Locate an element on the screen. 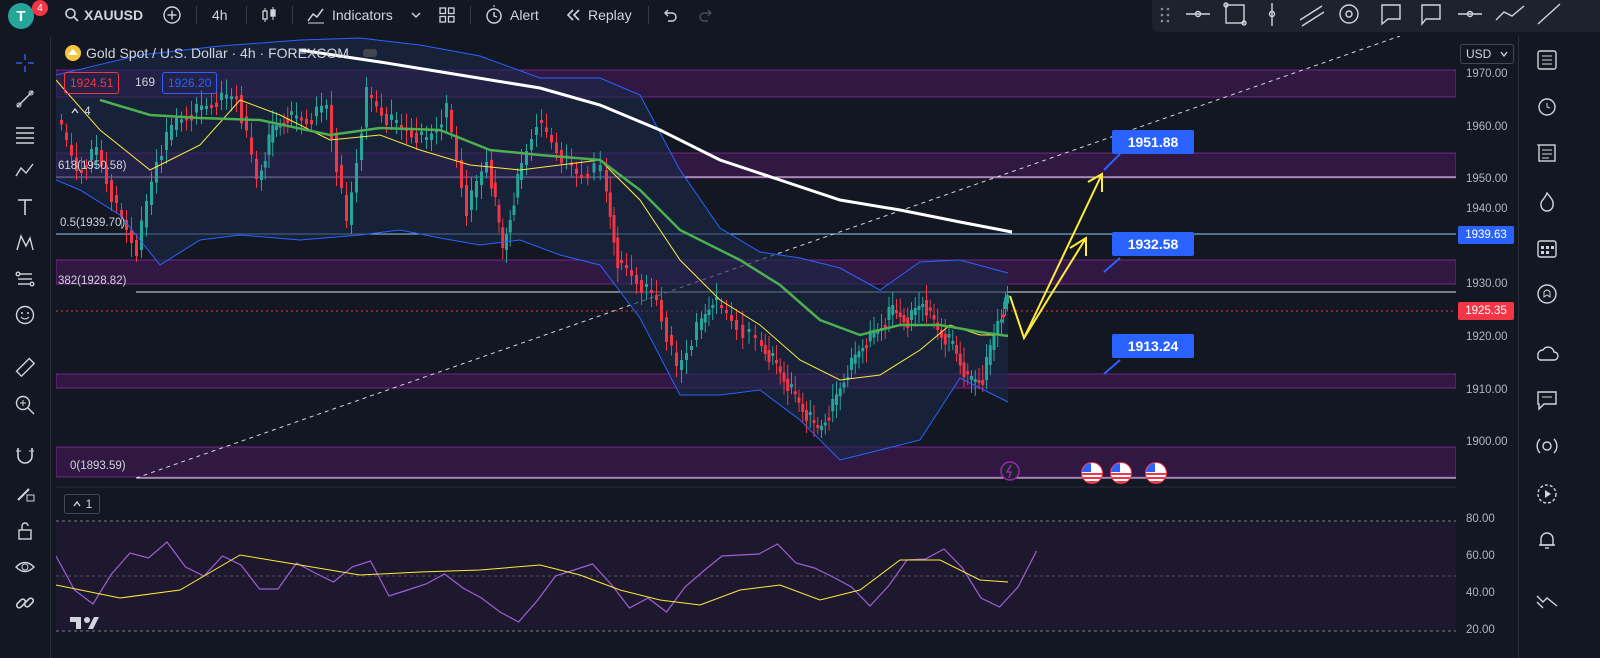 The image size is (1600, 658). forecast-icon is located at coordinates (25, 279).